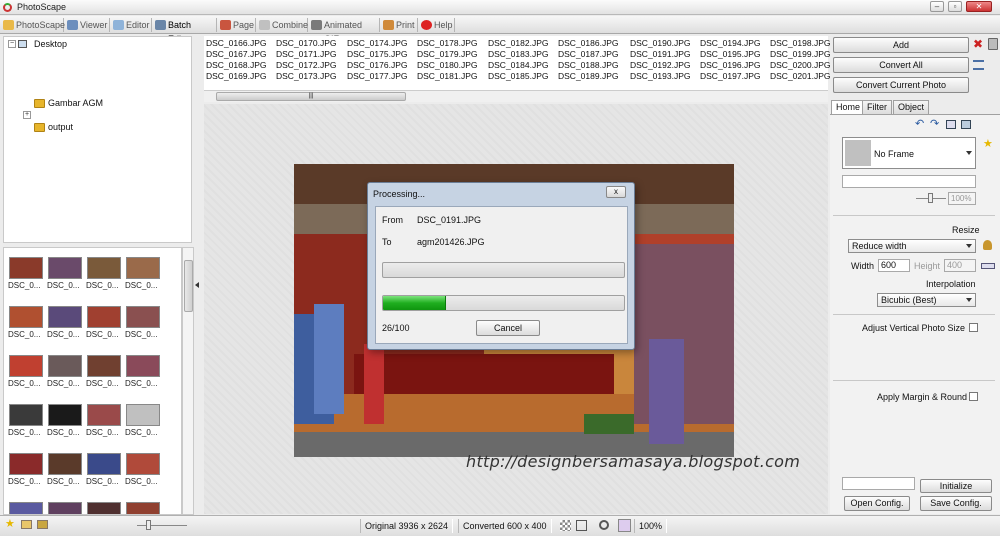 This screenshot has width=1000, height=536. What do you see at coordinates (12, 44) in the screenshot?
I see `tree-collapse-toggle: −` at bounding box center [12, 44].